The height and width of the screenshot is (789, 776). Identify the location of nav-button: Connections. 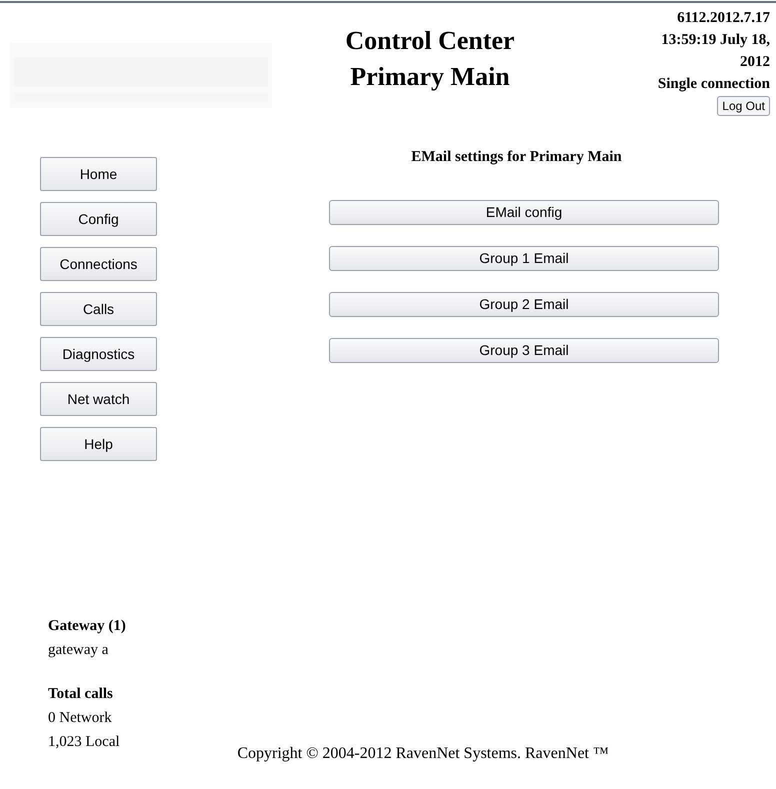
(98, 264).